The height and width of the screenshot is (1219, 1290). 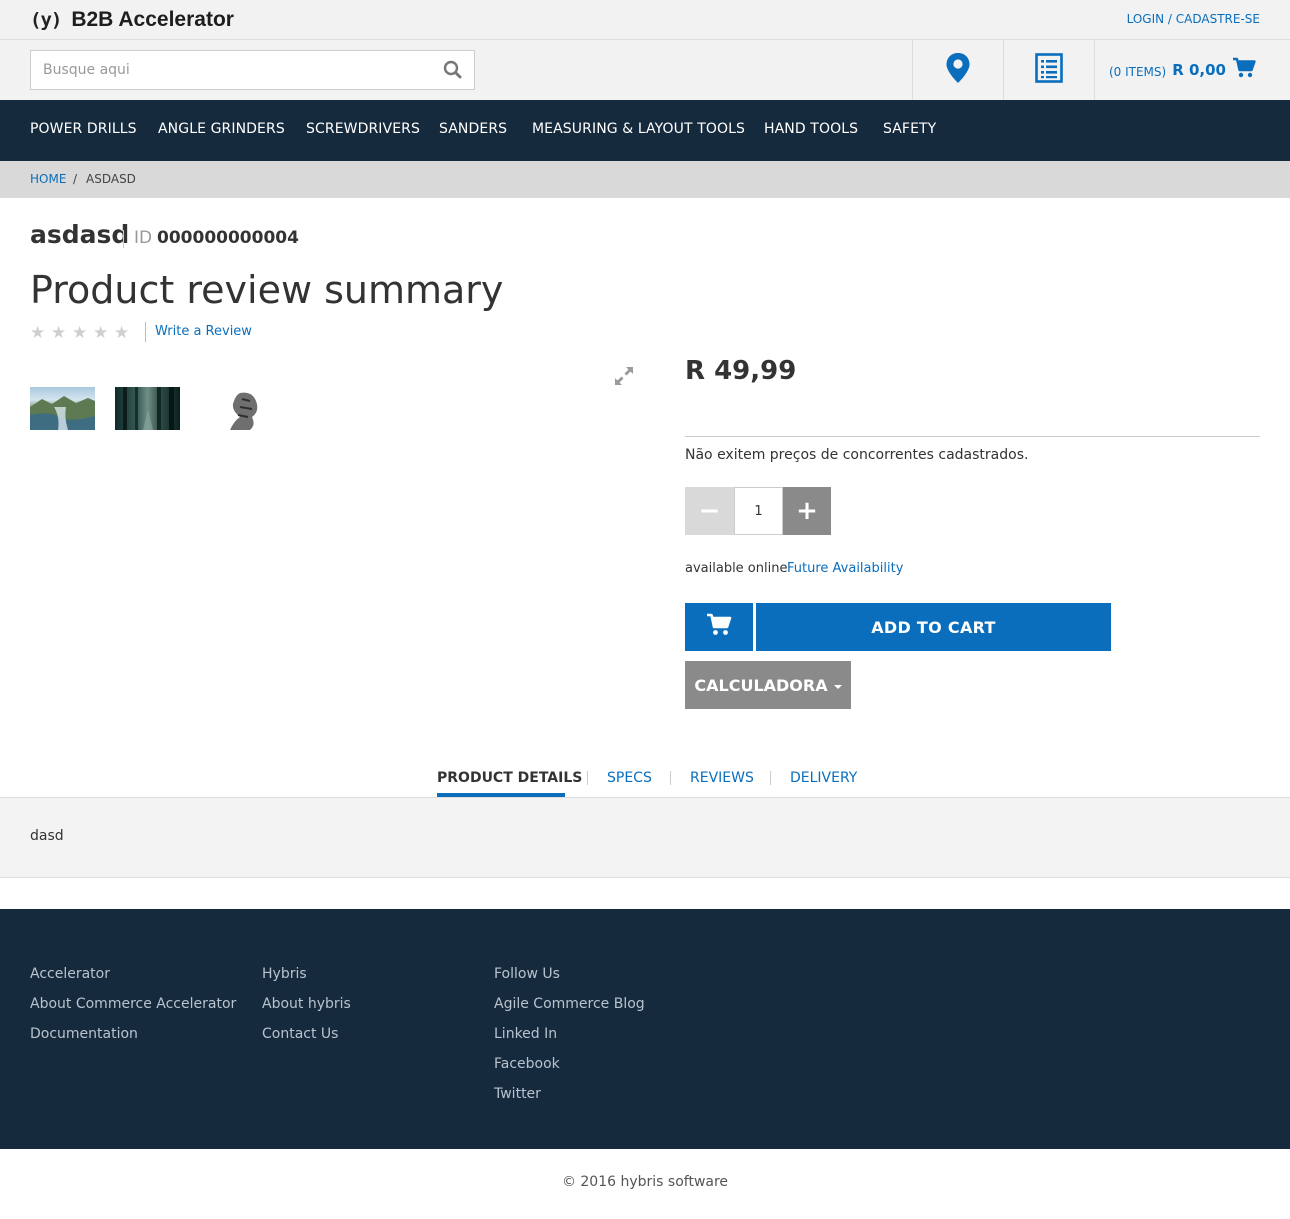 I want to click on nav-item-safety: SAFETY, so click(x=909, y=129).